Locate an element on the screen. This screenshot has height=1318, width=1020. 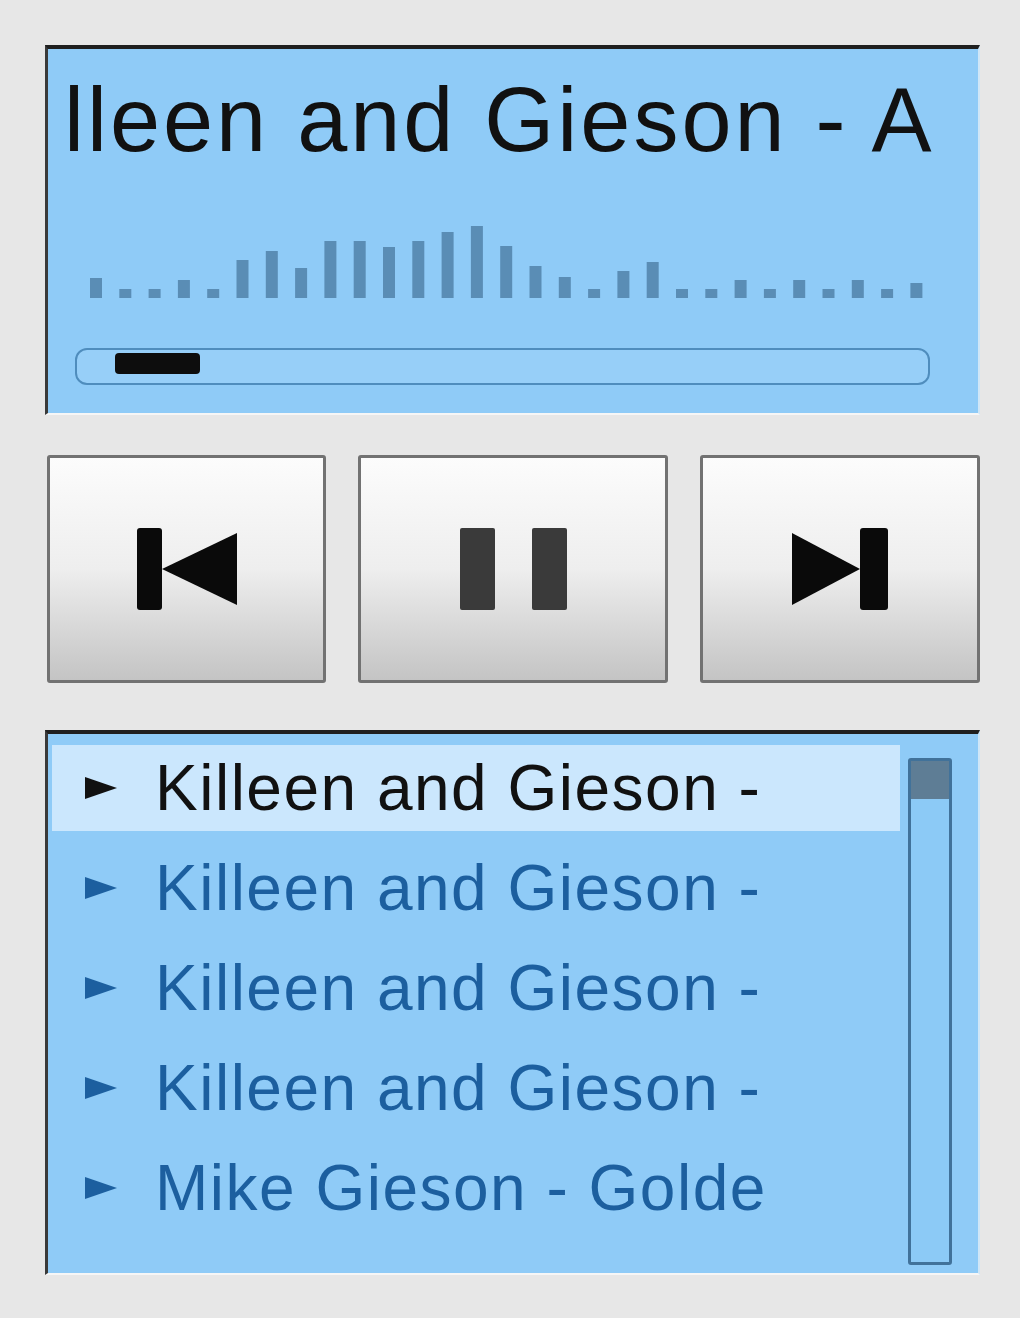
pause-icon is located at coordinates (513, 569).